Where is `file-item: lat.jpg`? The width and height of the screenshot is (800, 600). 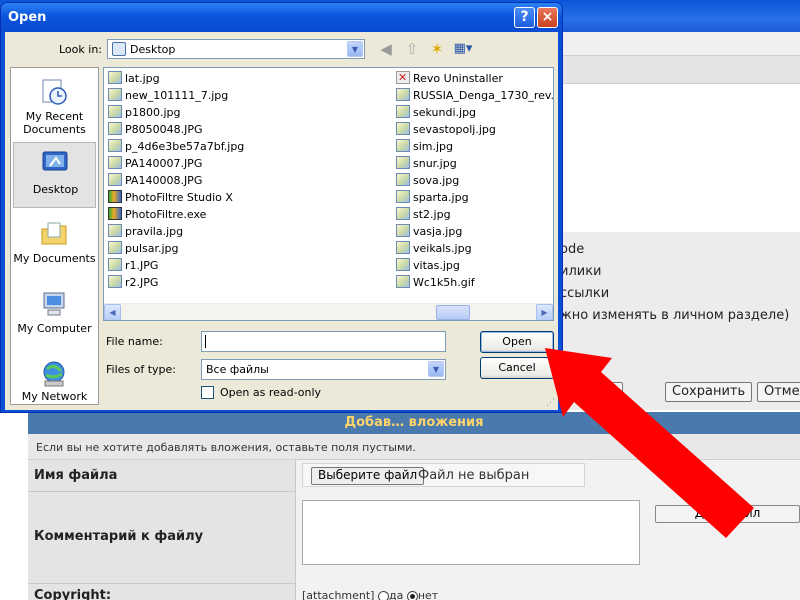 file-item: lat.jpg is located at coordinates (176, 78).